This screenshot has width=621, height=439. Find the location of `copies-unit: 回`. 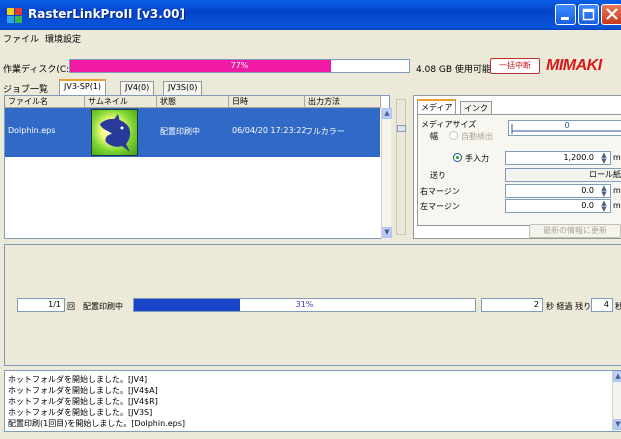

copies-unit: 回 is located at coordinates (71, 306).